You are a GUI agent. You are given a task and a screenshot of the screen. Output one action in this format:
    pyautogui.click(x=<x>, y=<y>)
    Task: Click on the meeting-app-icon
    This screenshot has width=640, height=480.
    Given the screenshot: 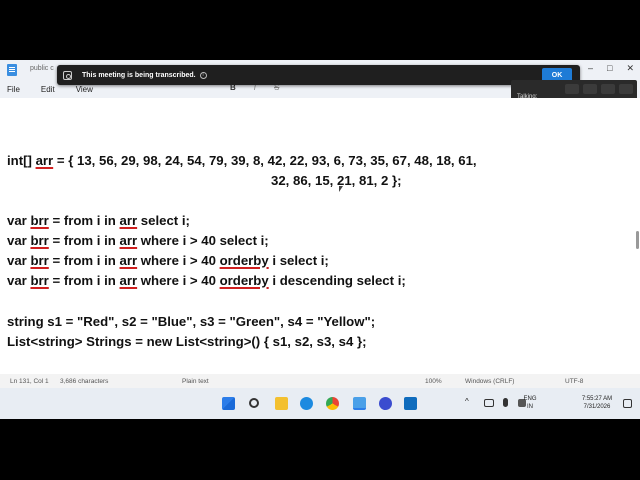 What is the action you would take?
    pyautogui.click(x=385, y=403)
    